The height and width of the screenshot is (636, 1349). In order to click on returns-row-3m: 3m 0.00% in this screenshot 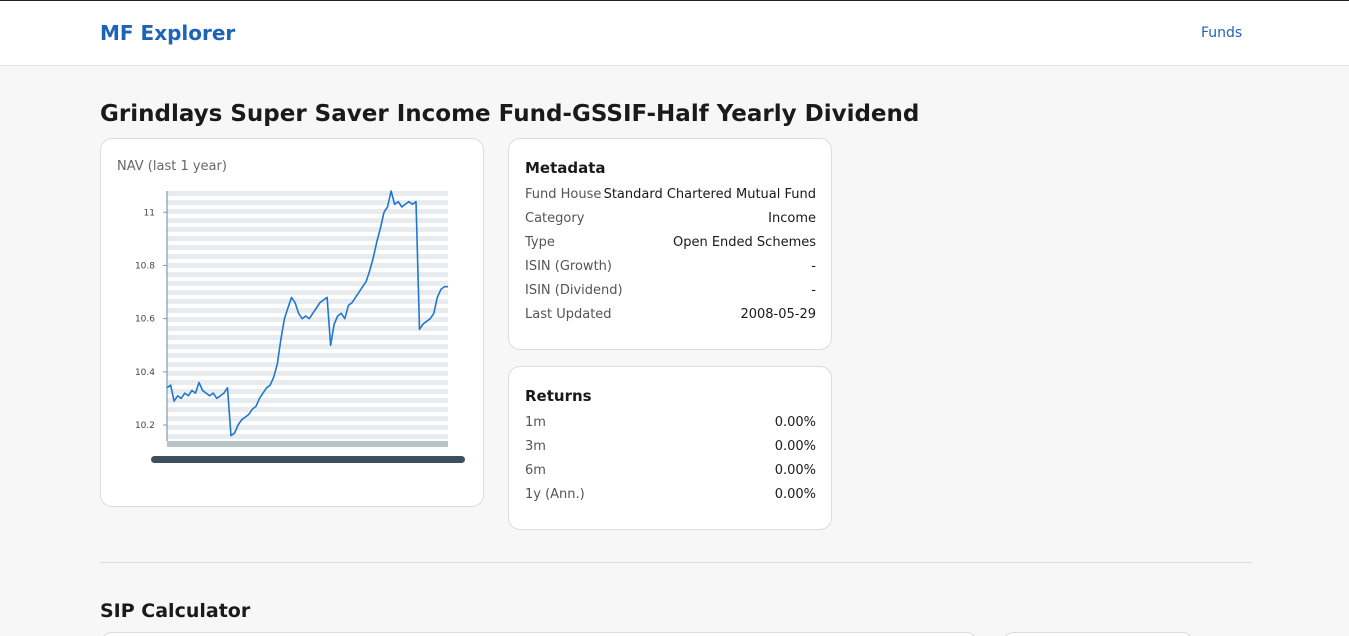, I will do `click(670, 449)`.